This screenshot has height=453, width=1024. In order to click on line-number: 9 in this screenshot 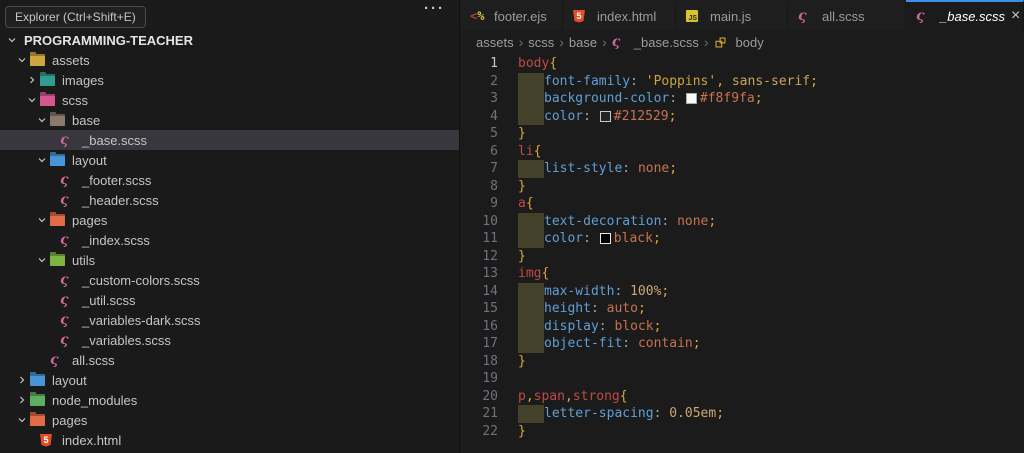, I will do `click(494, 203)`.